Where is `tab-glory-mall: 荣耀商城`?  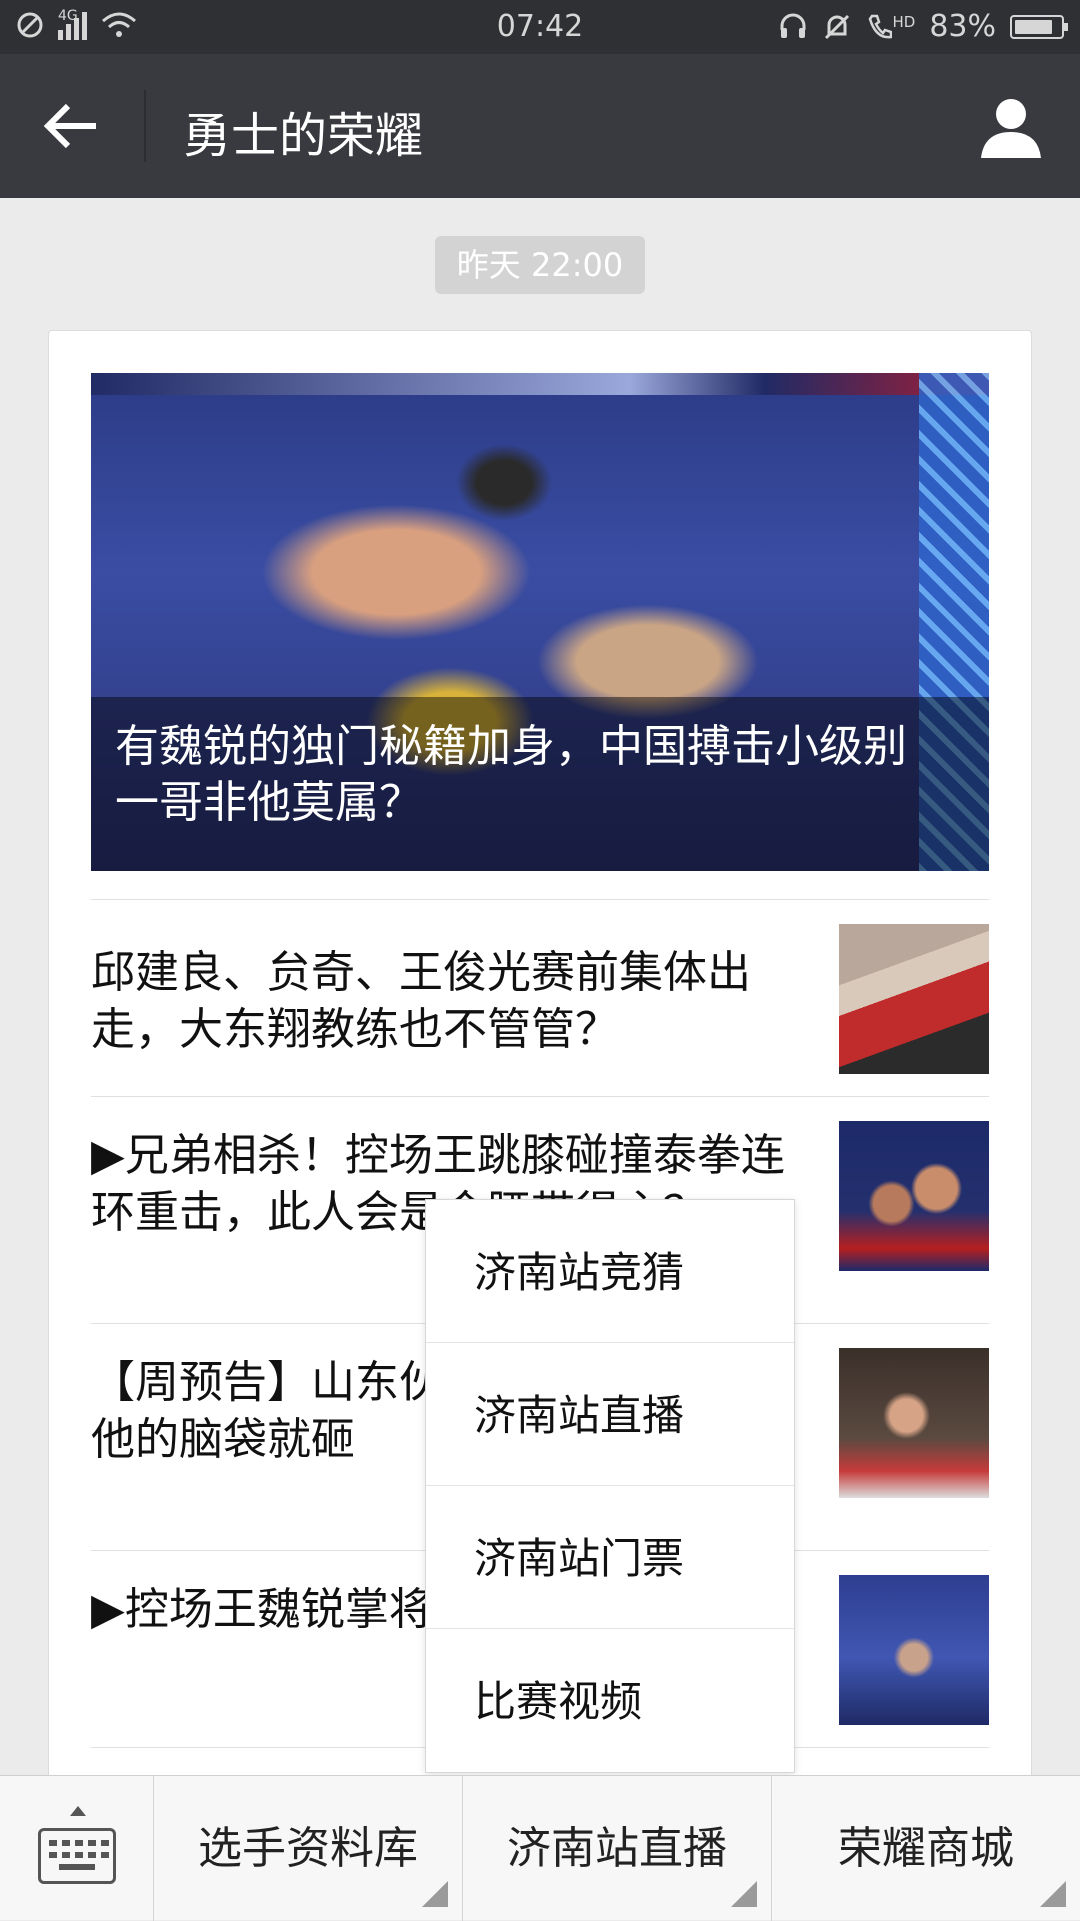
tab-glory-mall: 荣耀商城 is located at coordinates (926, 1848).